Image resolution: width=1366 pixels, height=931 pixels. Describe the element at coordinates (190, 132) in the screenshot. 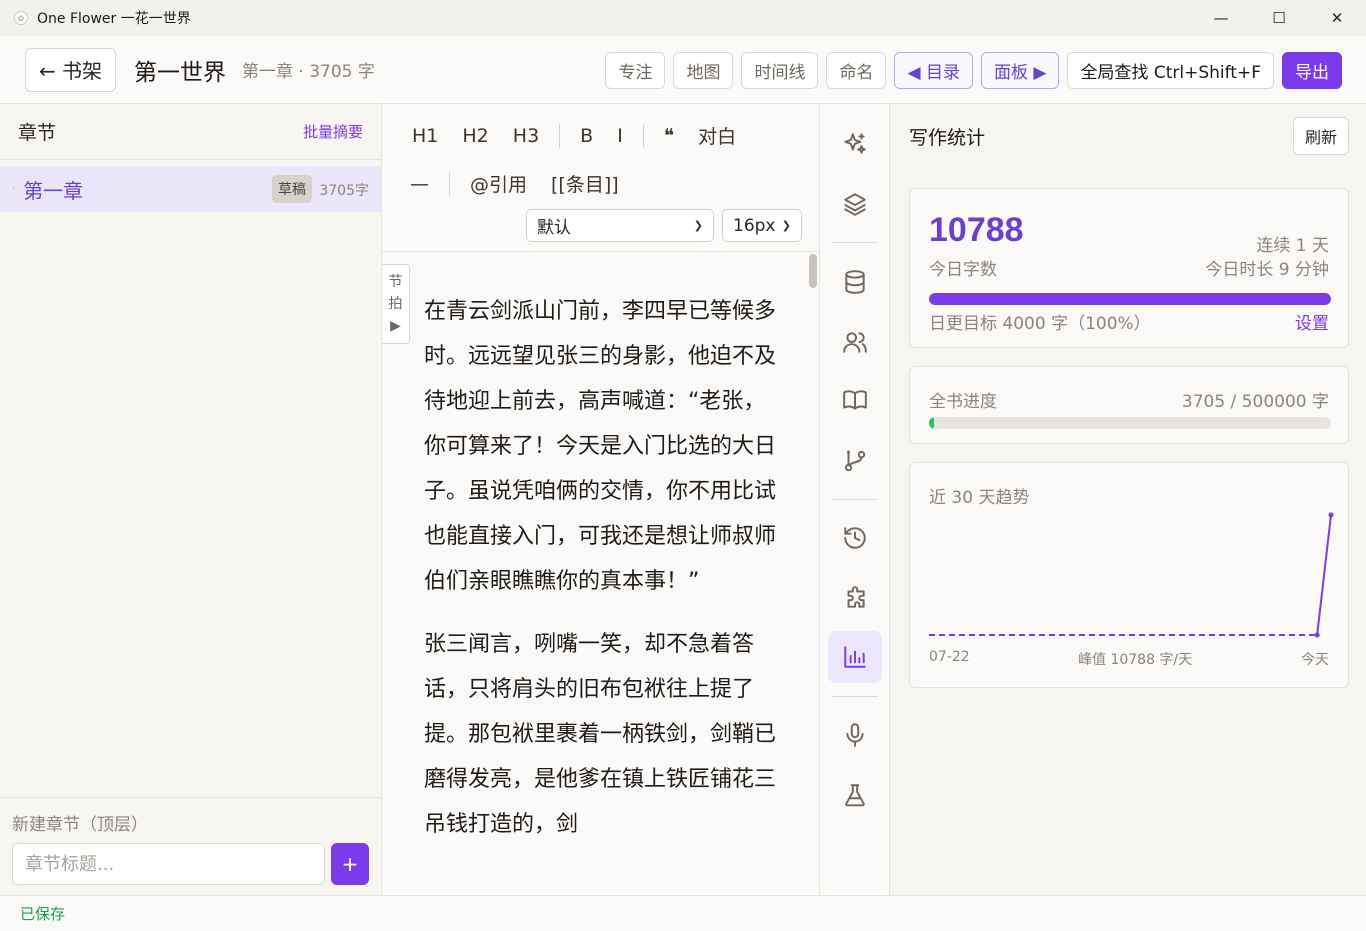

I see `sidebar-header: 章节 批量摘要` at that location.